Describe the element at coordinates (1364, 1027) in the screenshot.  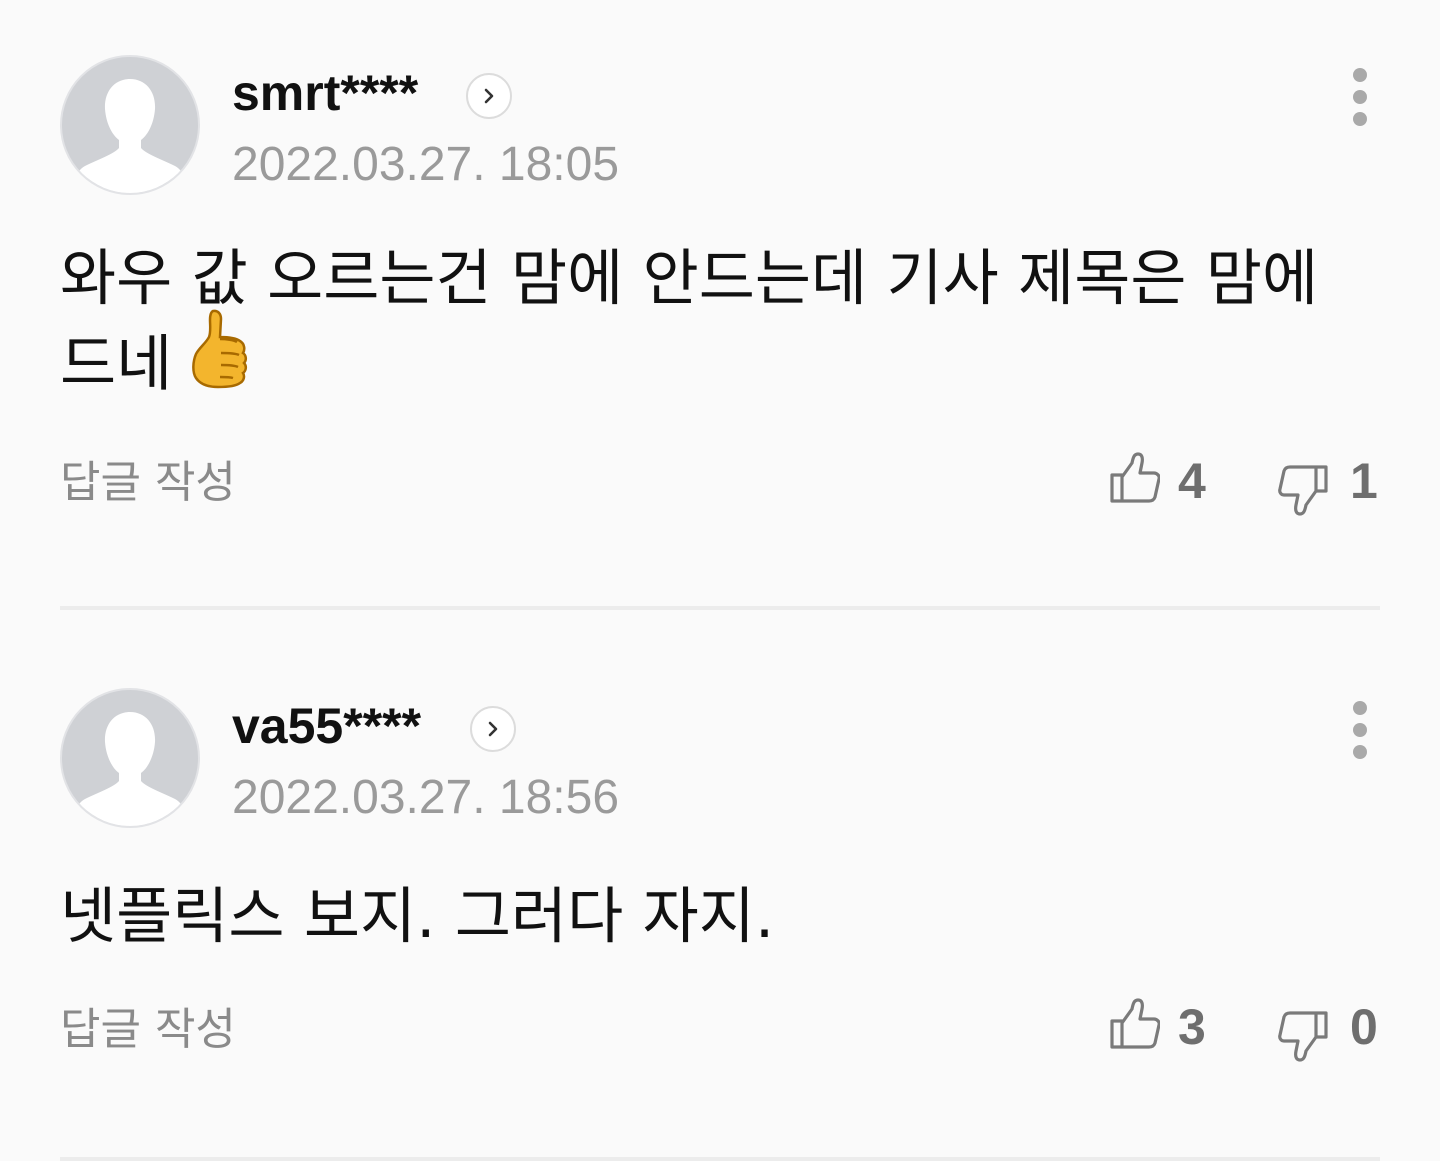
I see `dislike-count: 0` at that location.